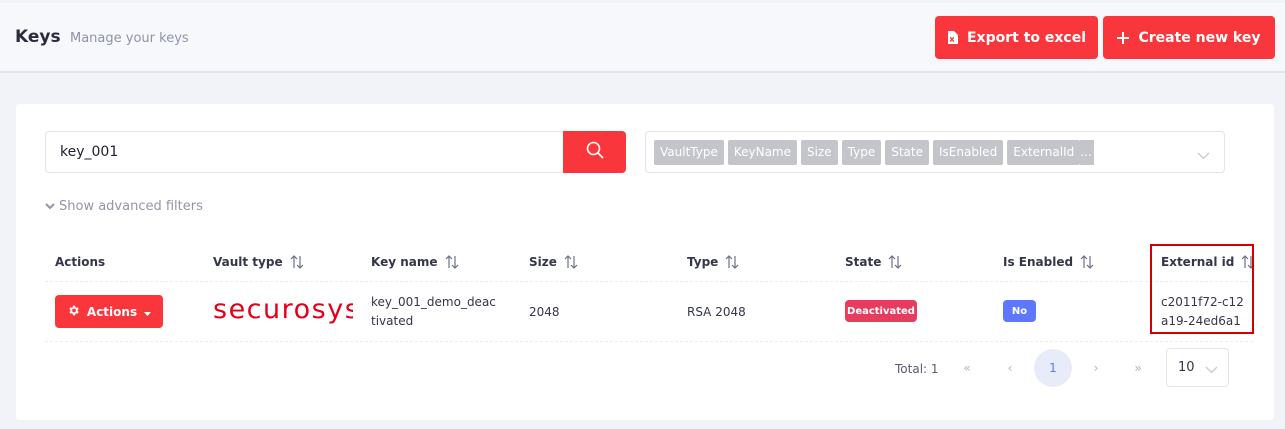 This screenshot has width=1285, height=429. I want to click on page-size-select: 10, so click(1197, 367).